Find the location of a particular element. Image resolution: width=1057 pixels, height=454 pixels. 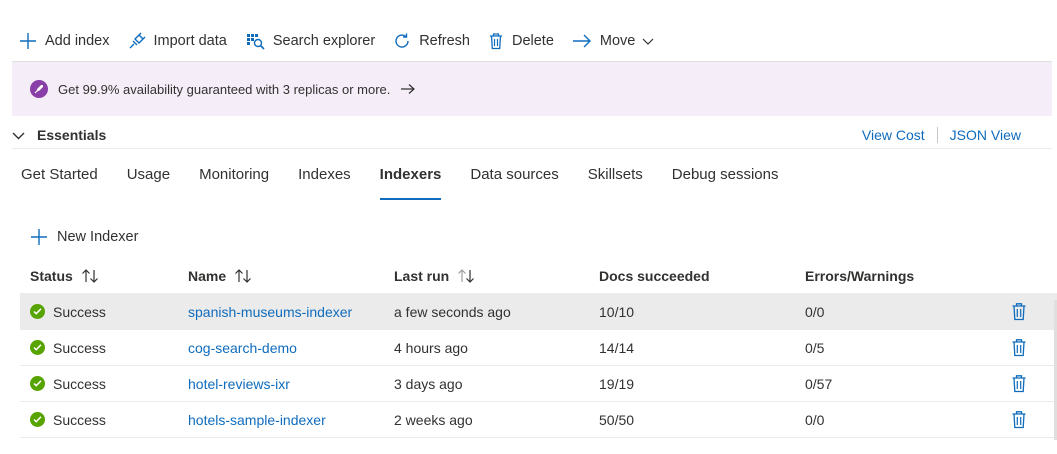

move-button: Move is located at coordinates (613, 41).